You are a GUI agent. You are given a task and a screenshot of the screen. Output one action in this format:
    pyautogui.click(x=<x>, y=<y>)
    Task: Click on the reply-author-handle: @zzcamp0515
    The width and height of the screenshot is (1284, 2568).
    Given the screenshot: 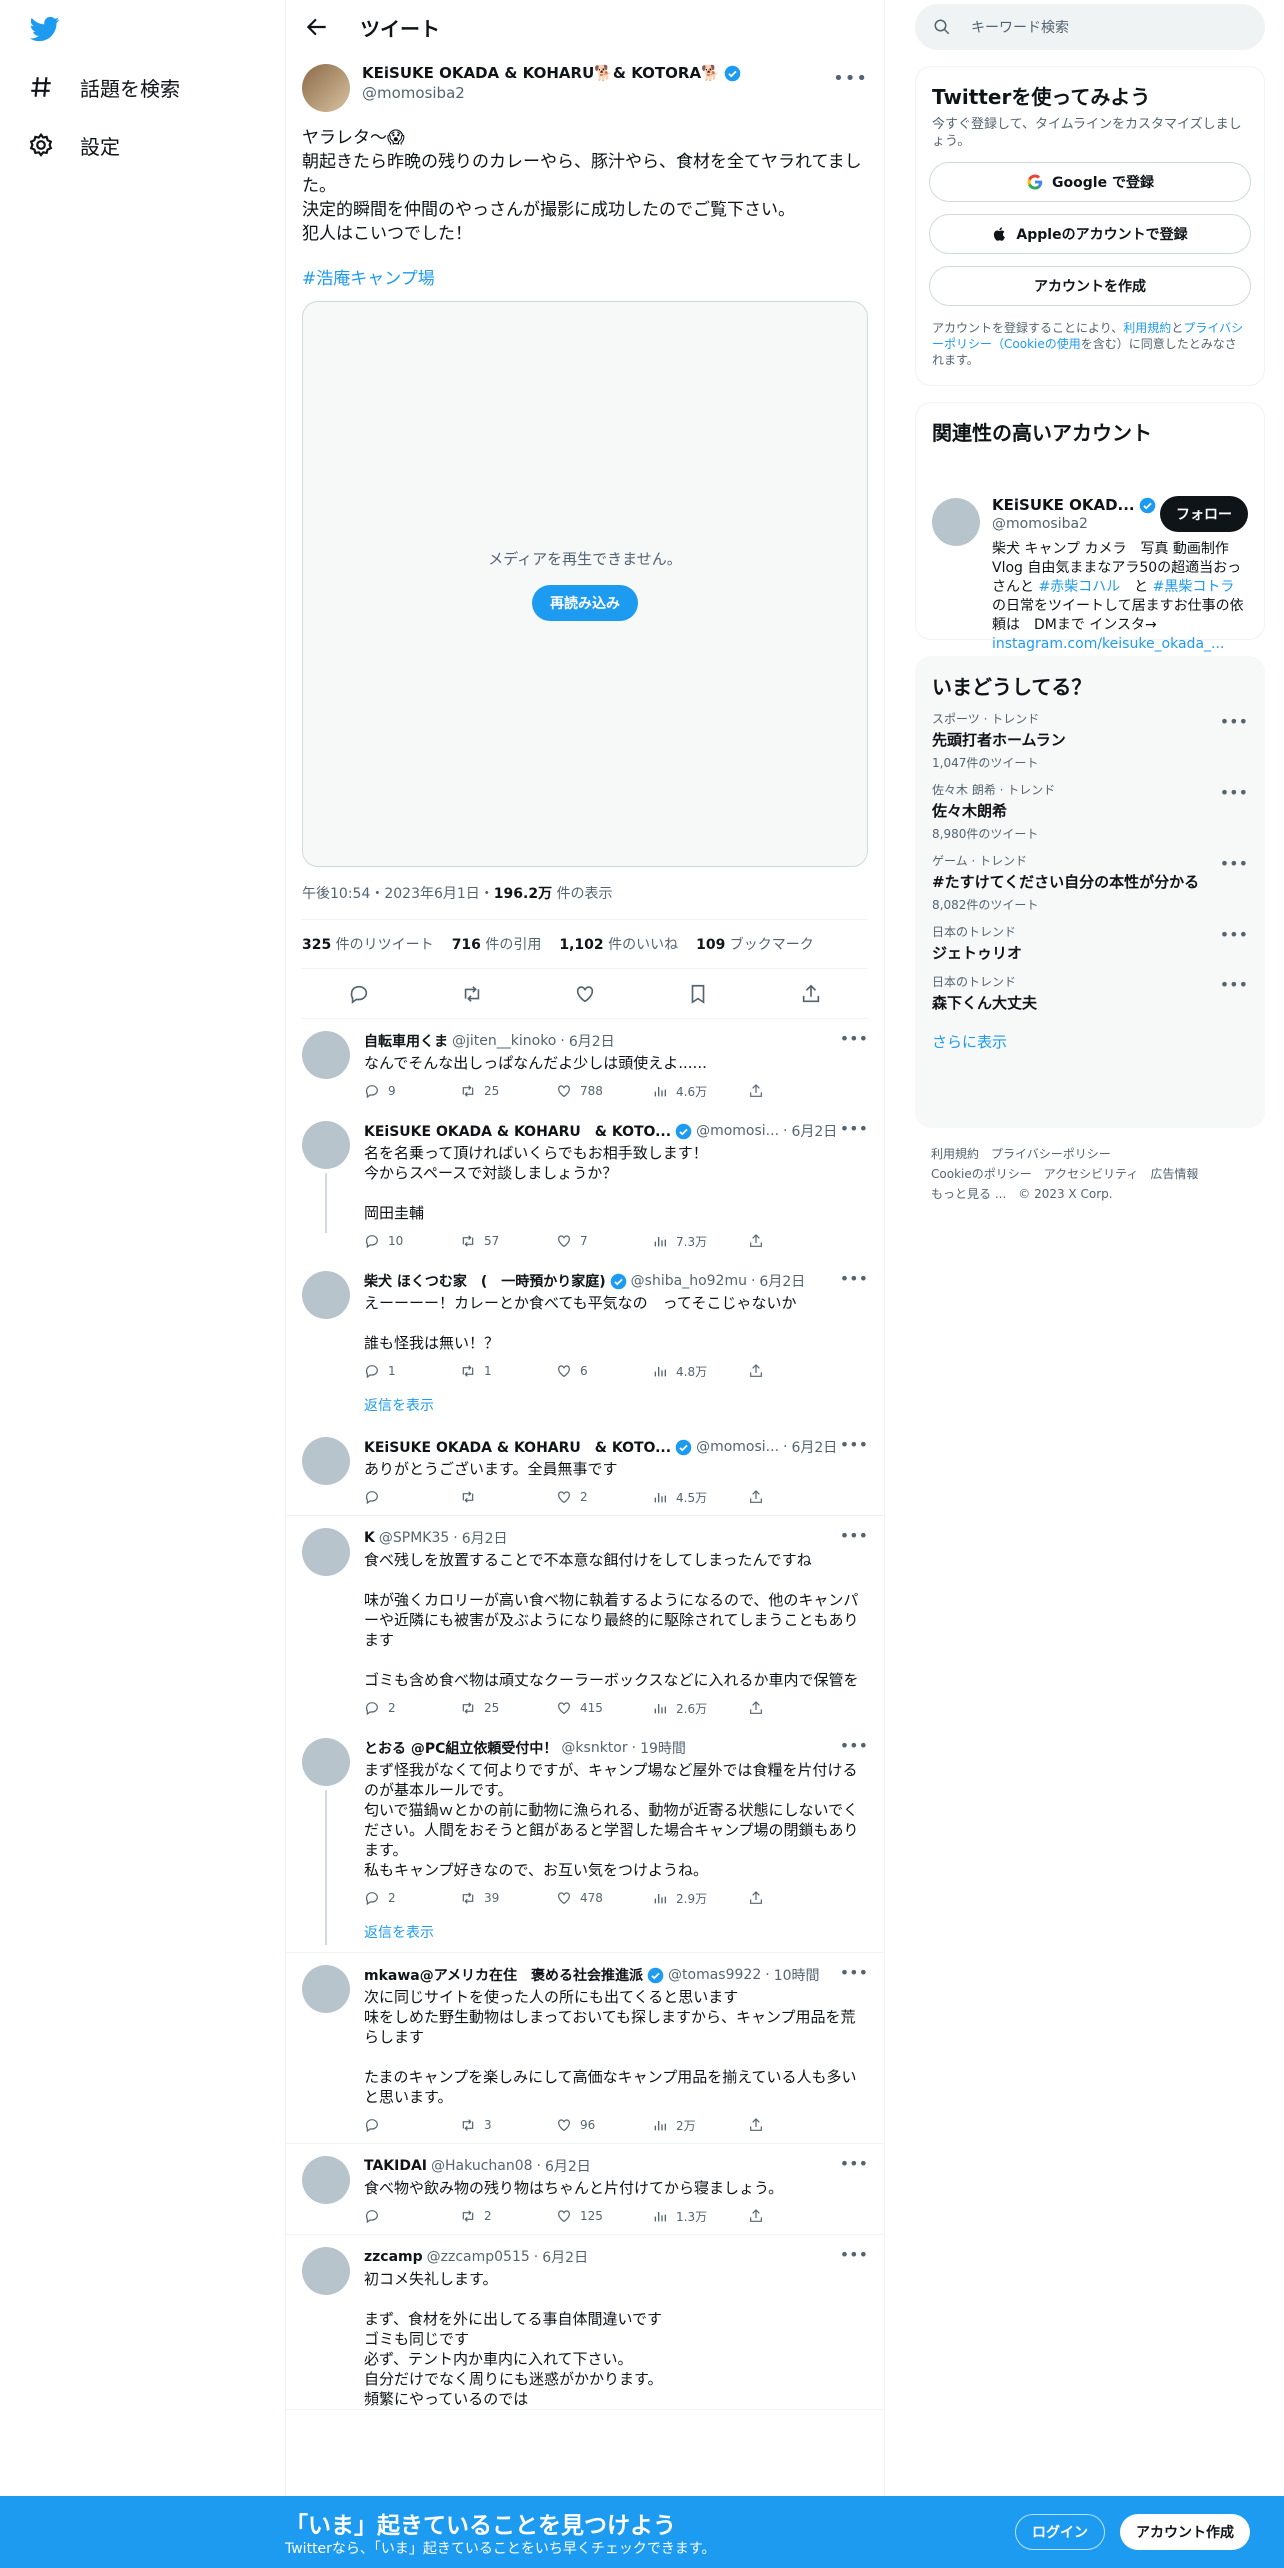 What is the action you would take?
    pyautogui.click(x=478, y=2257)
    